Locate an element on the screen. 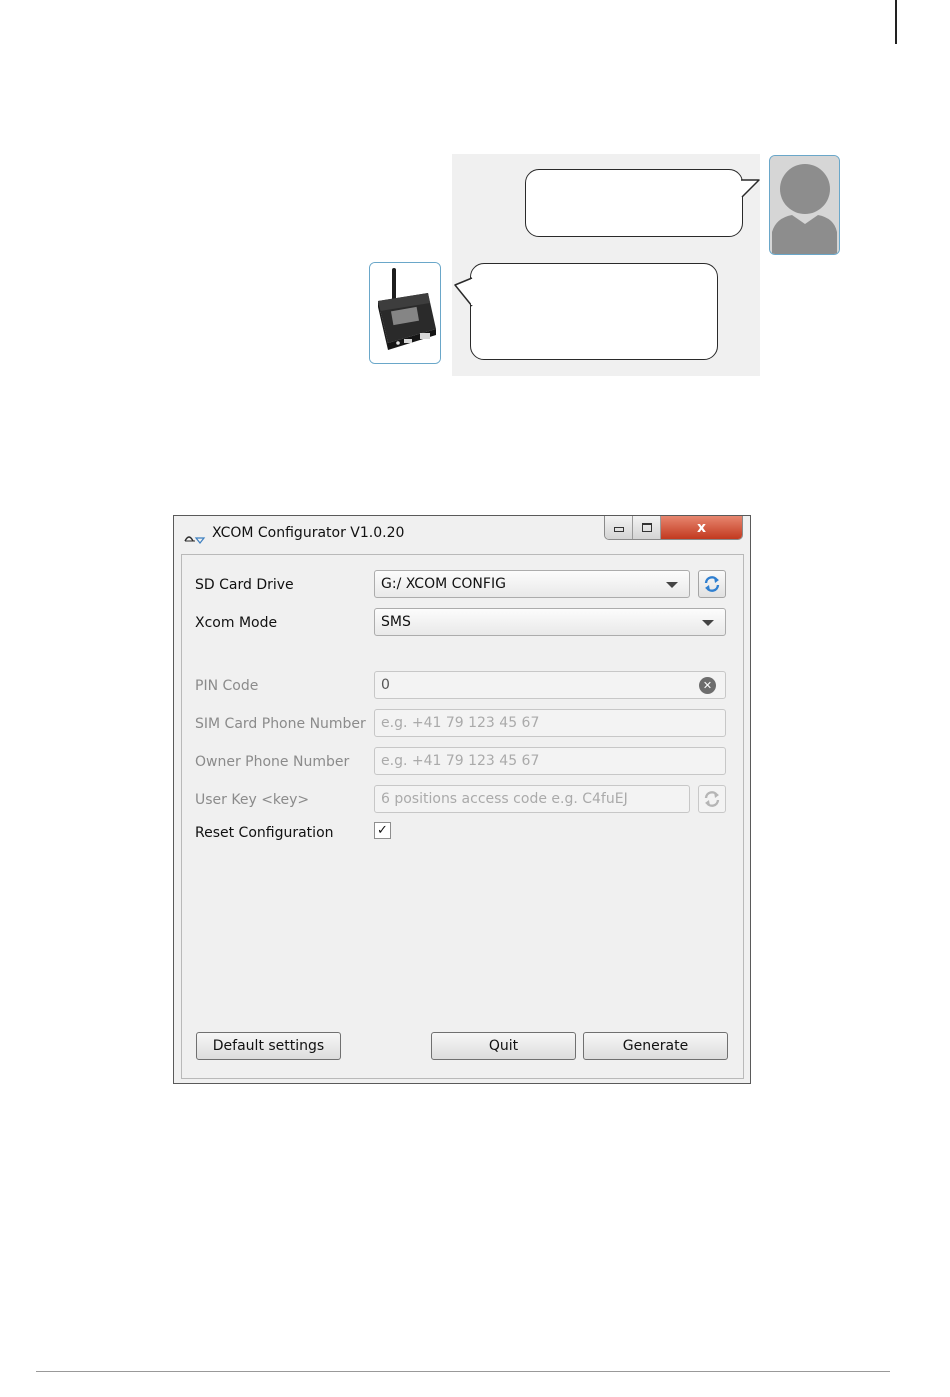  generate-key-button is located at coordinates (712, 799).